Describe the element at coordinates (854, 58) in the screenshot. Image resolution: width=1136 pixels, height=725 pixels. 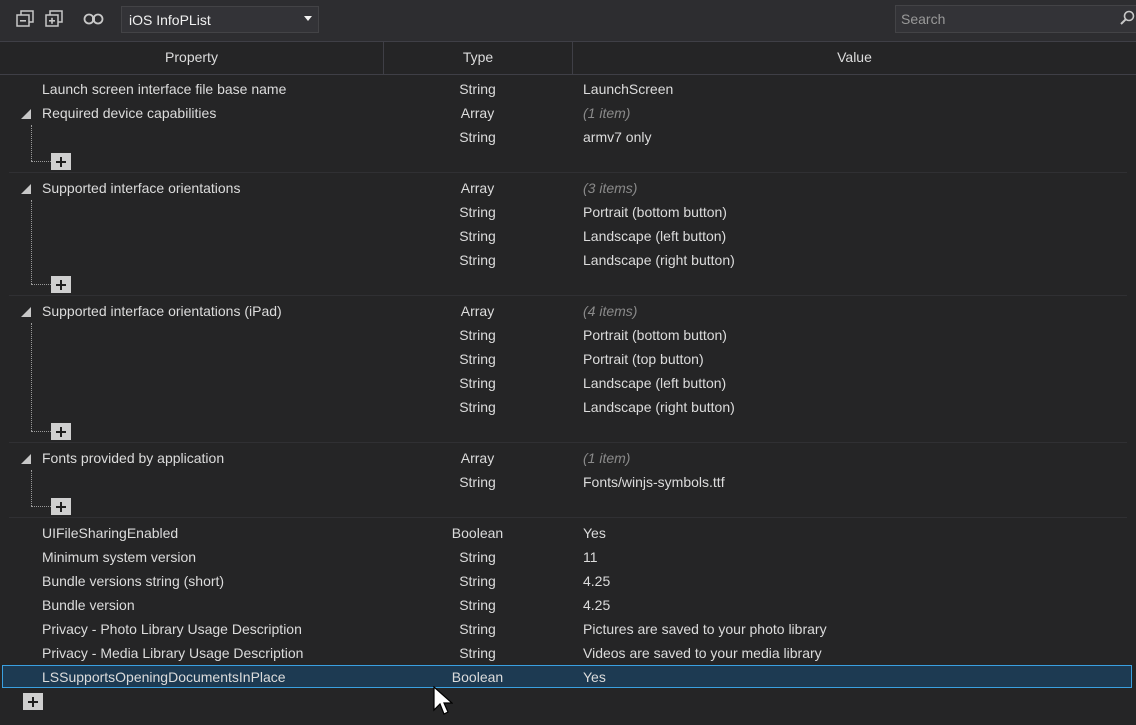
I see `column-header-value: Value` at that location.